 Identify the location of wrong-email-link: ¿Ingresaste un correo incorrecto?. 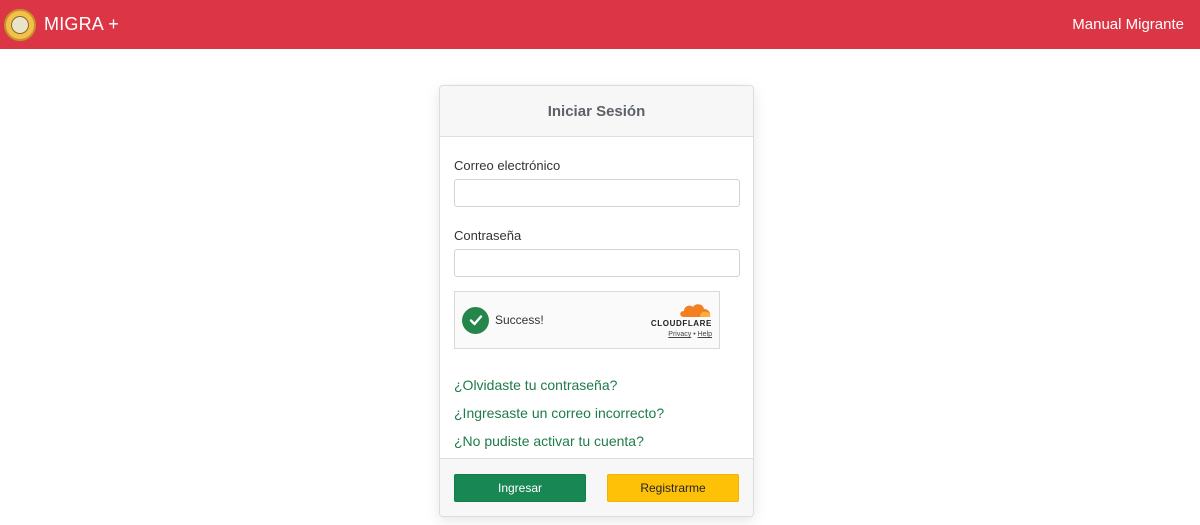
(596, 413).